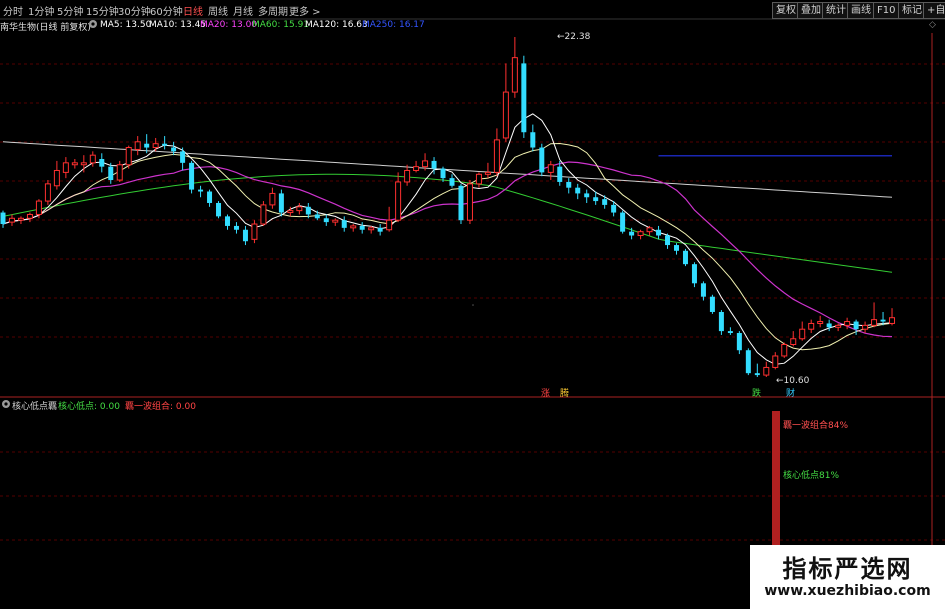  What do you see at coordinates (912, 10) in the screenshot?
I see `mark-button: 标记` at bounding box center [912, 10].